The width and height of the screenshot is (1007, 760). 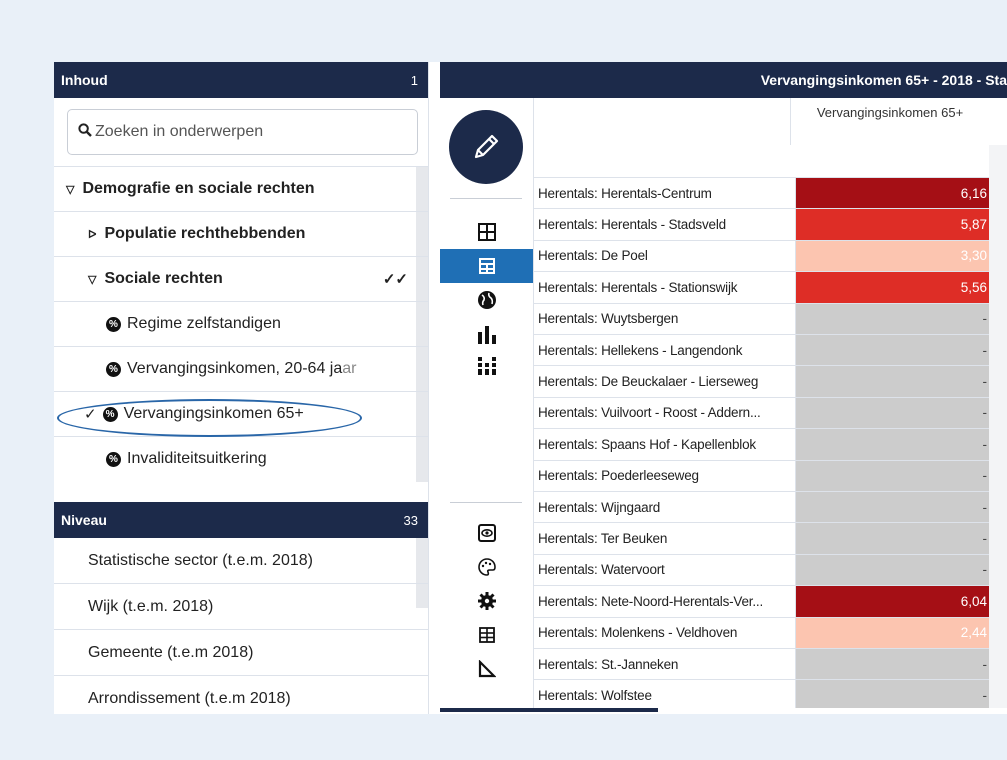 What do you see at coordinates (179, 131) in the screenshot?
I see `search-placeholder: Zoeken in onderwerpen` at bounding box center [179, 131].